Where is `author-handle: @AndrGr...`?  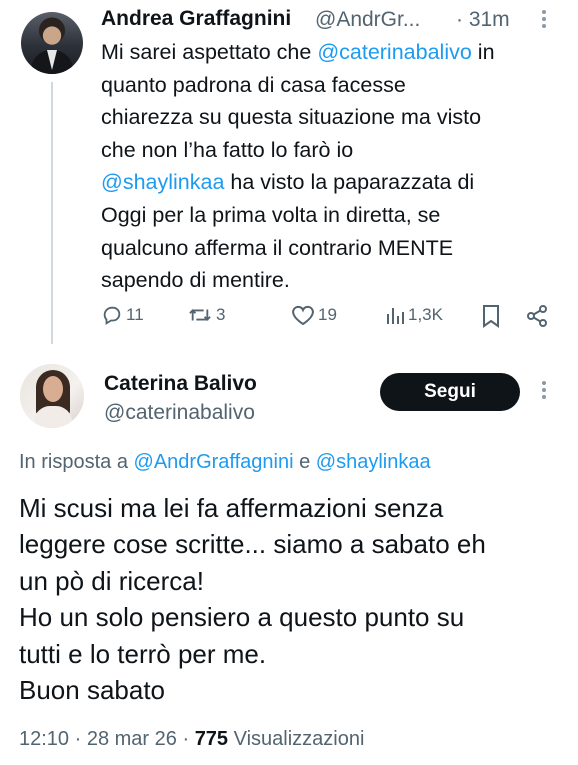 author-handle: @AndrGr... is located at coordinates (367, 20).